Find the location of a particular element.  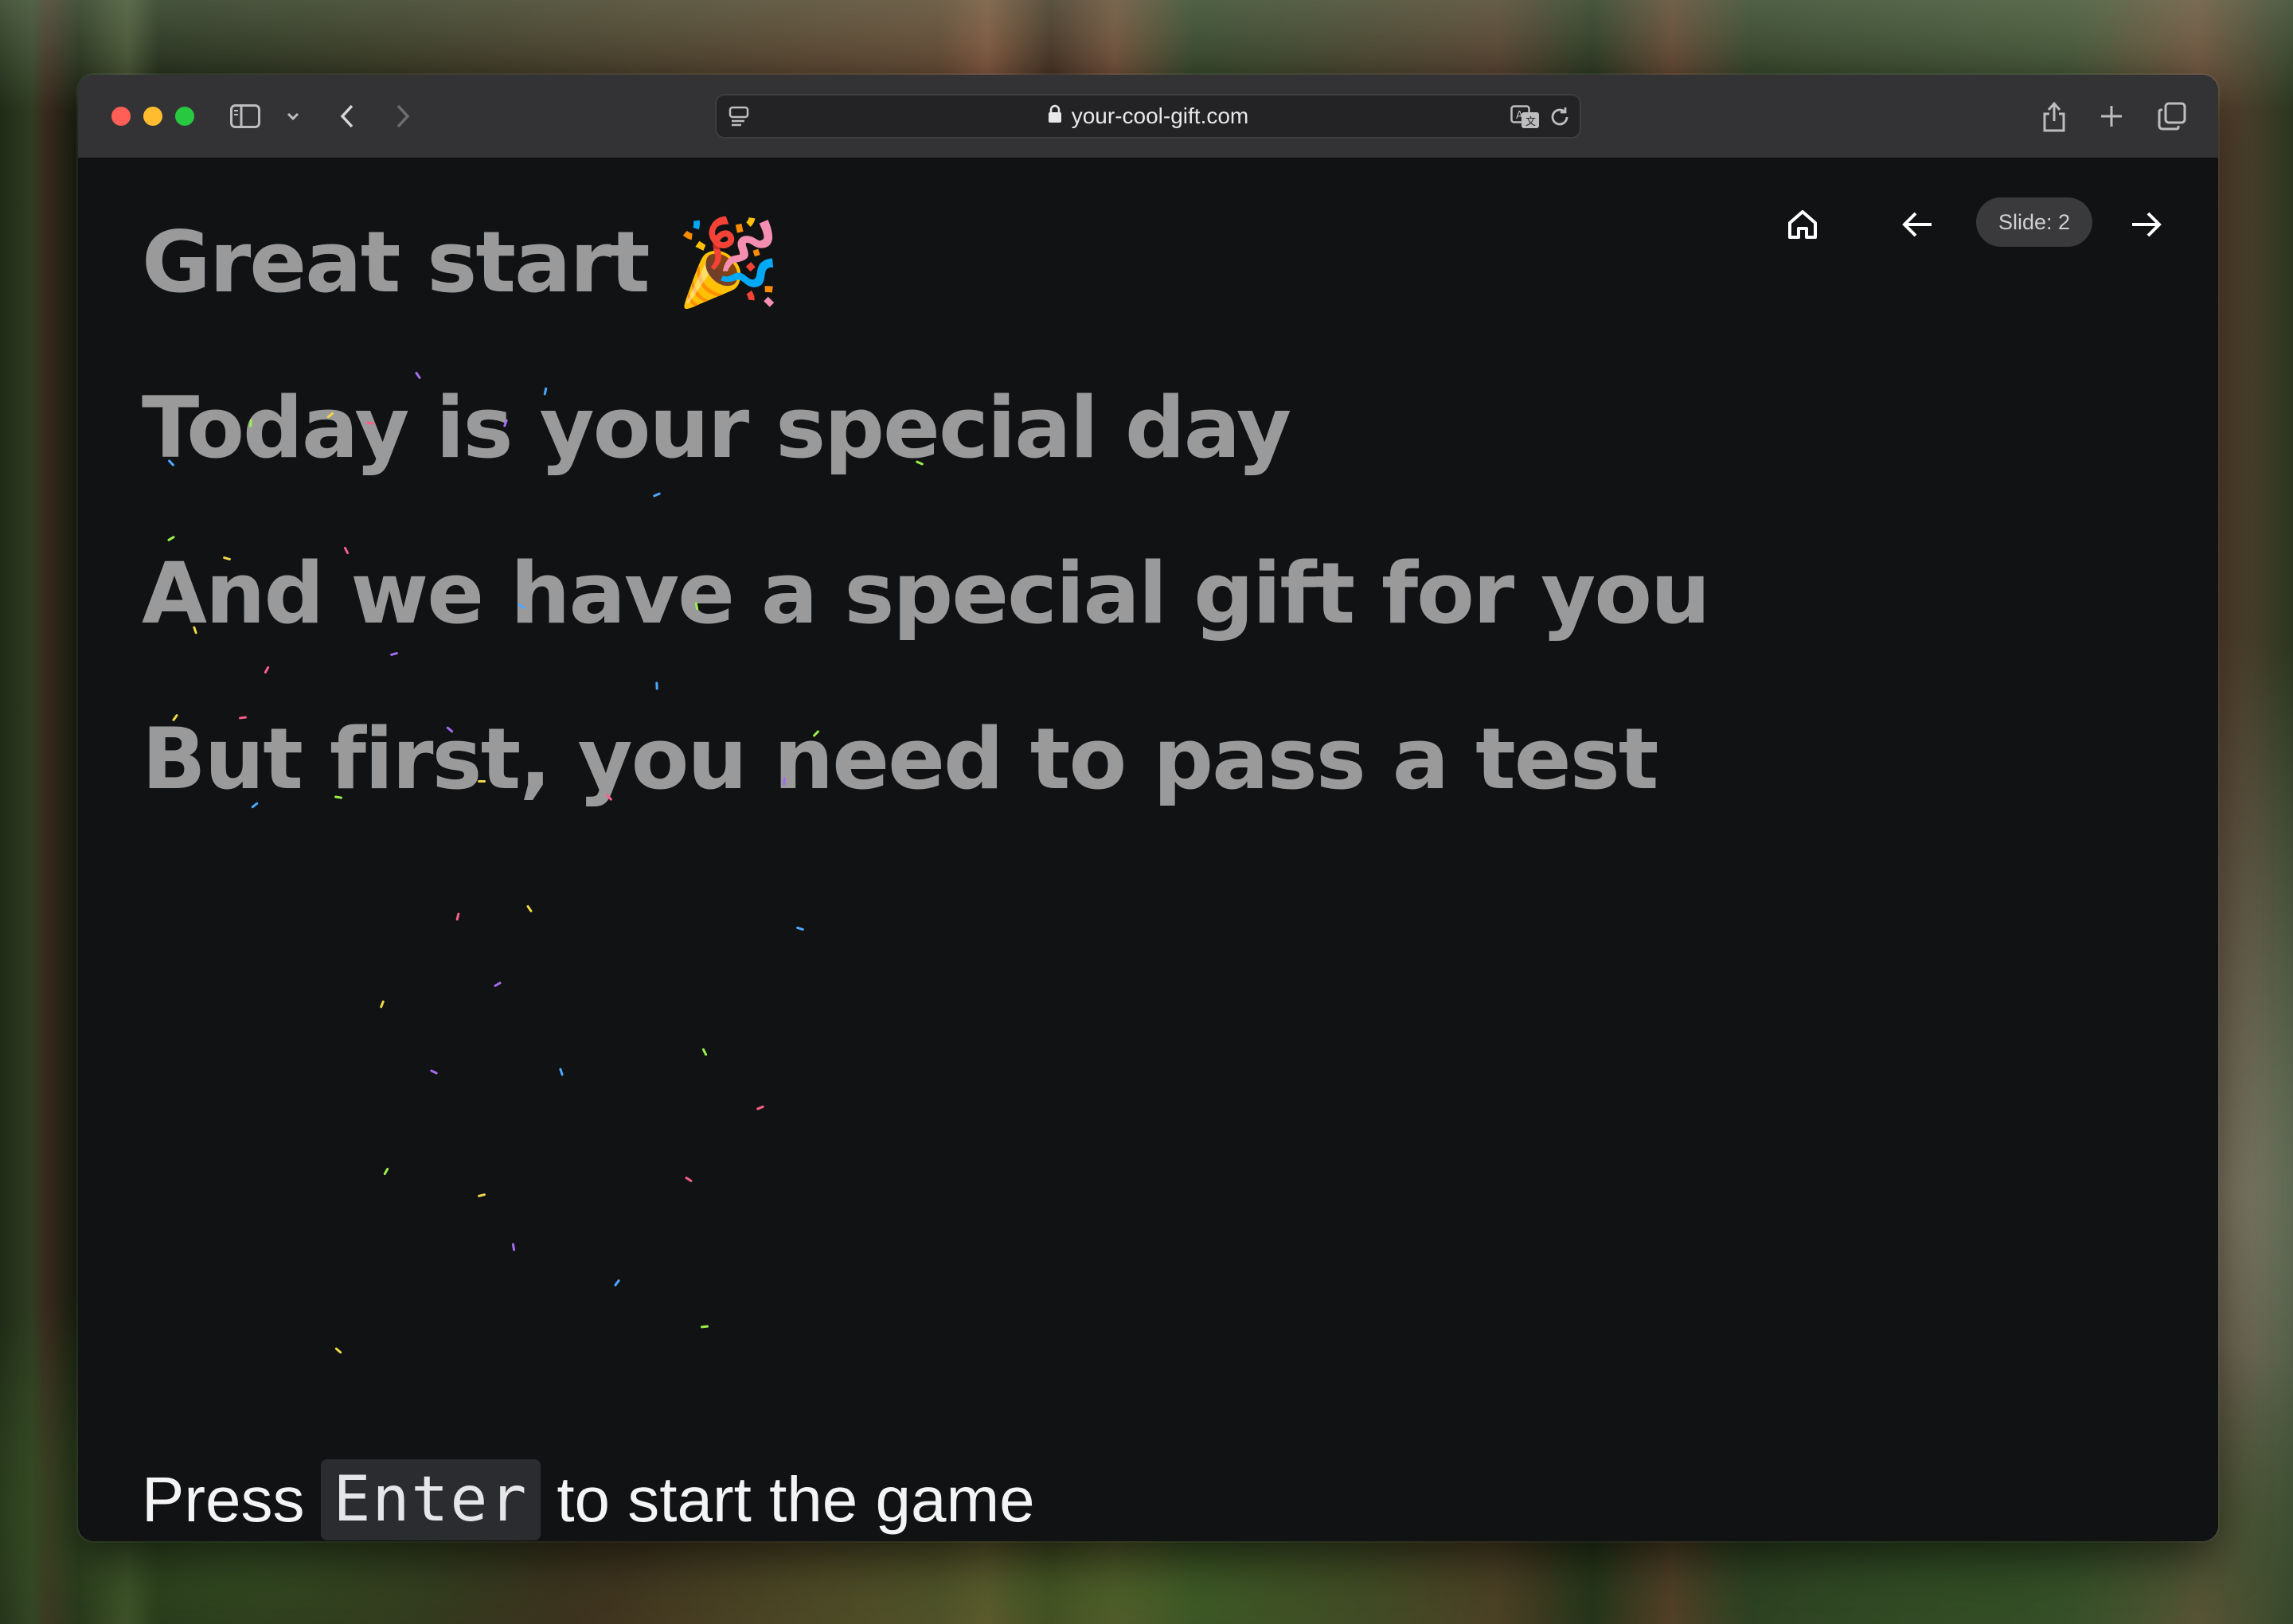

slide-indicator: Slide: 2 is located at coordinates (2034, 222).